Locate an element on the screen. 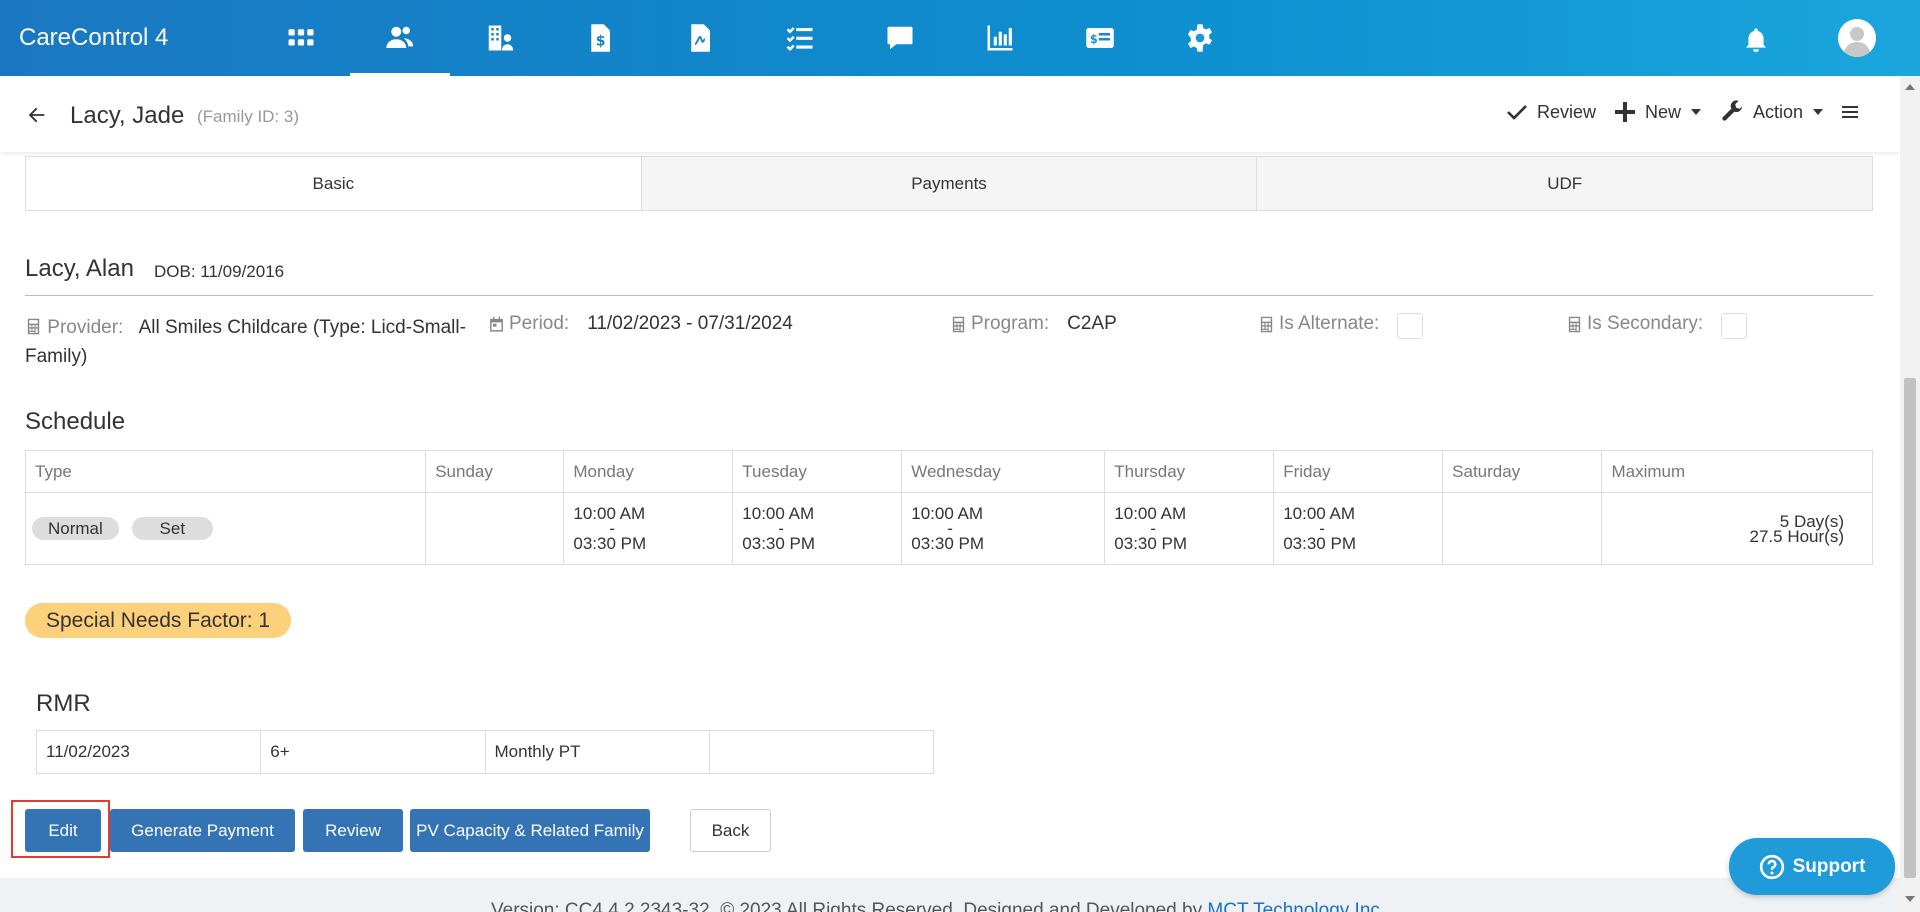 Image resolution: width=1920 pixels, height=912 pixels. review-header-button: Review is located at coordinates (1550, 112).